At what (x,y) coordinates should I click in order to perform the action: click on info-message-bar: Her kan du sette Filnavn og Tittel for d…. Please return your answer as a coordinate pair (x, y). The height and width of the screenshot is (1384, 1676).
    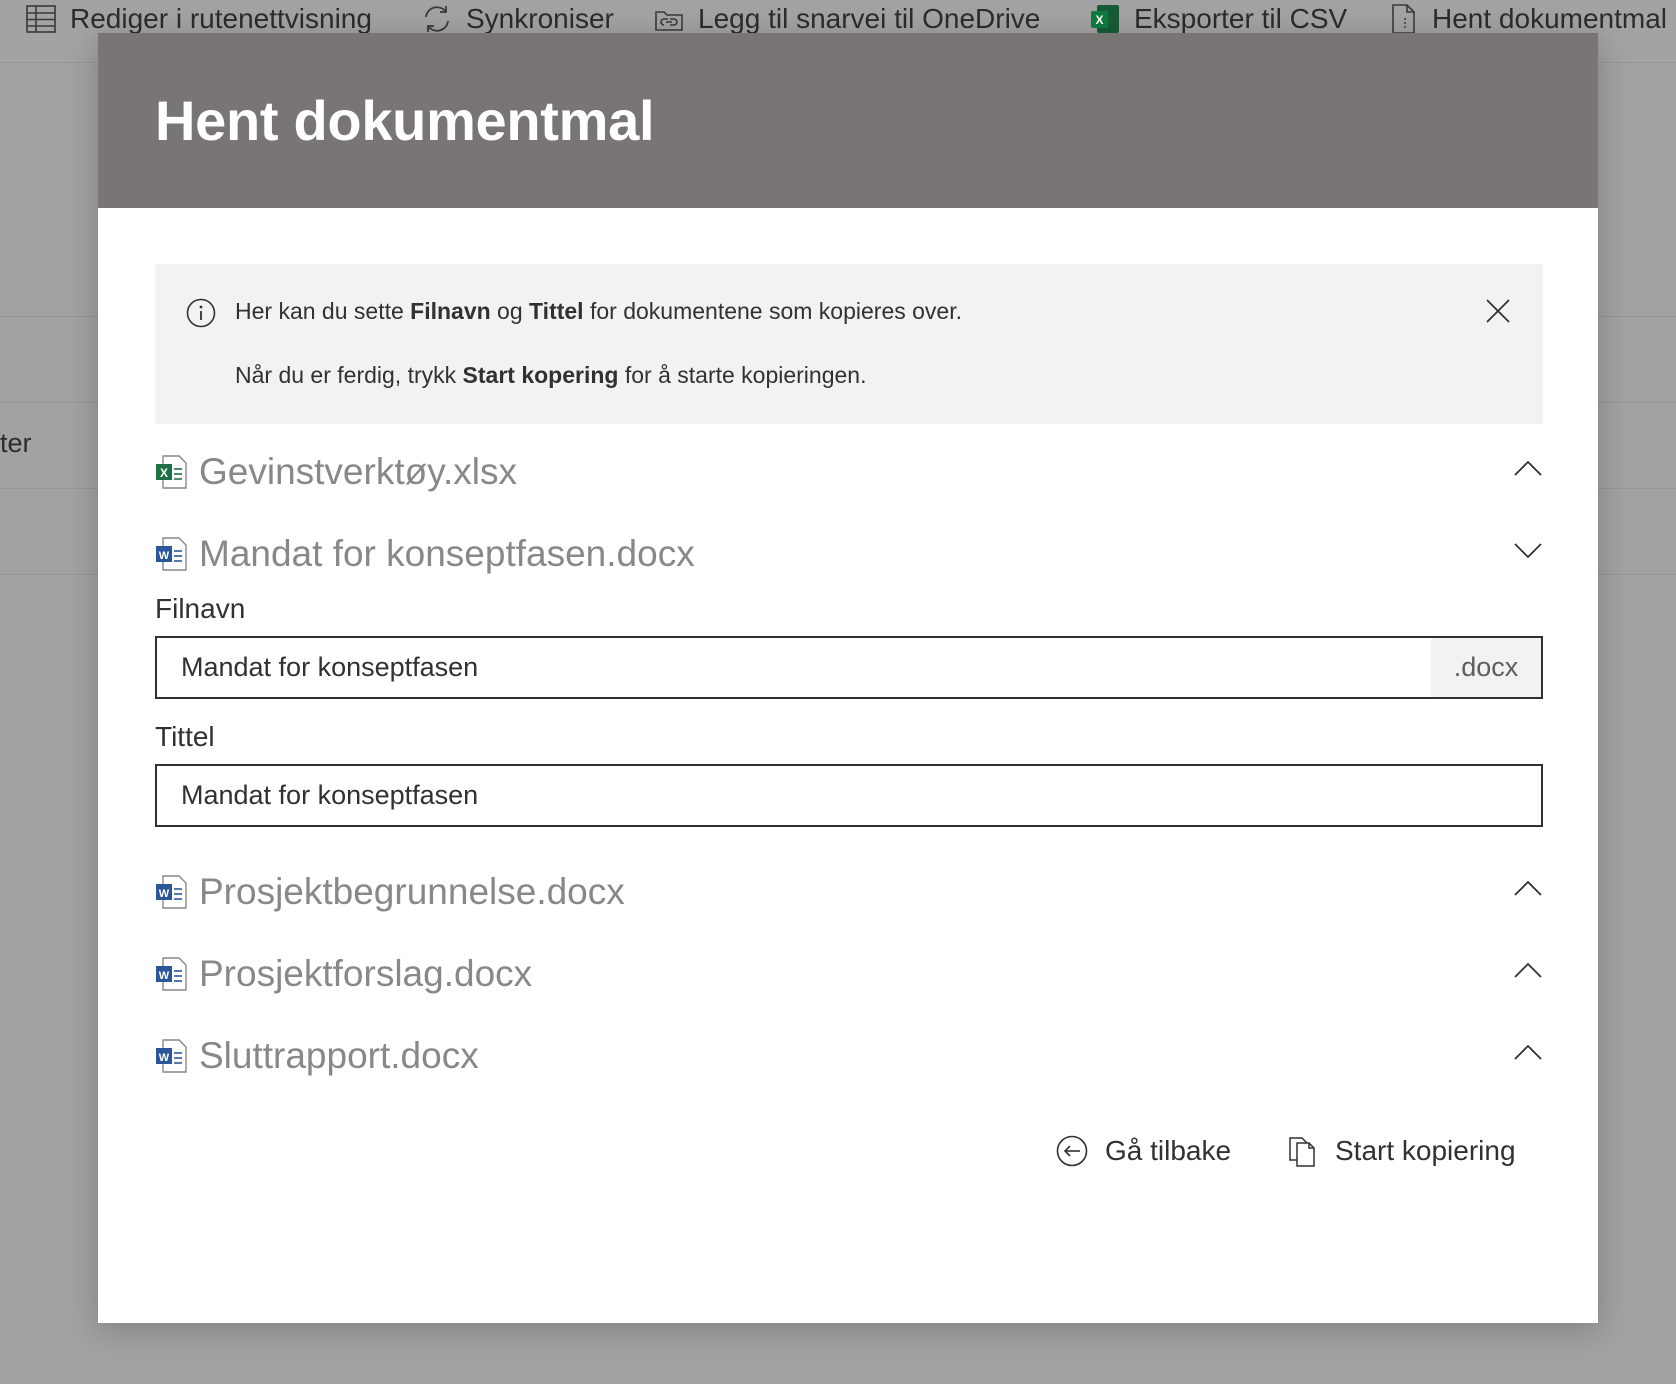
    Looking at the image, I should click on (849, 344).